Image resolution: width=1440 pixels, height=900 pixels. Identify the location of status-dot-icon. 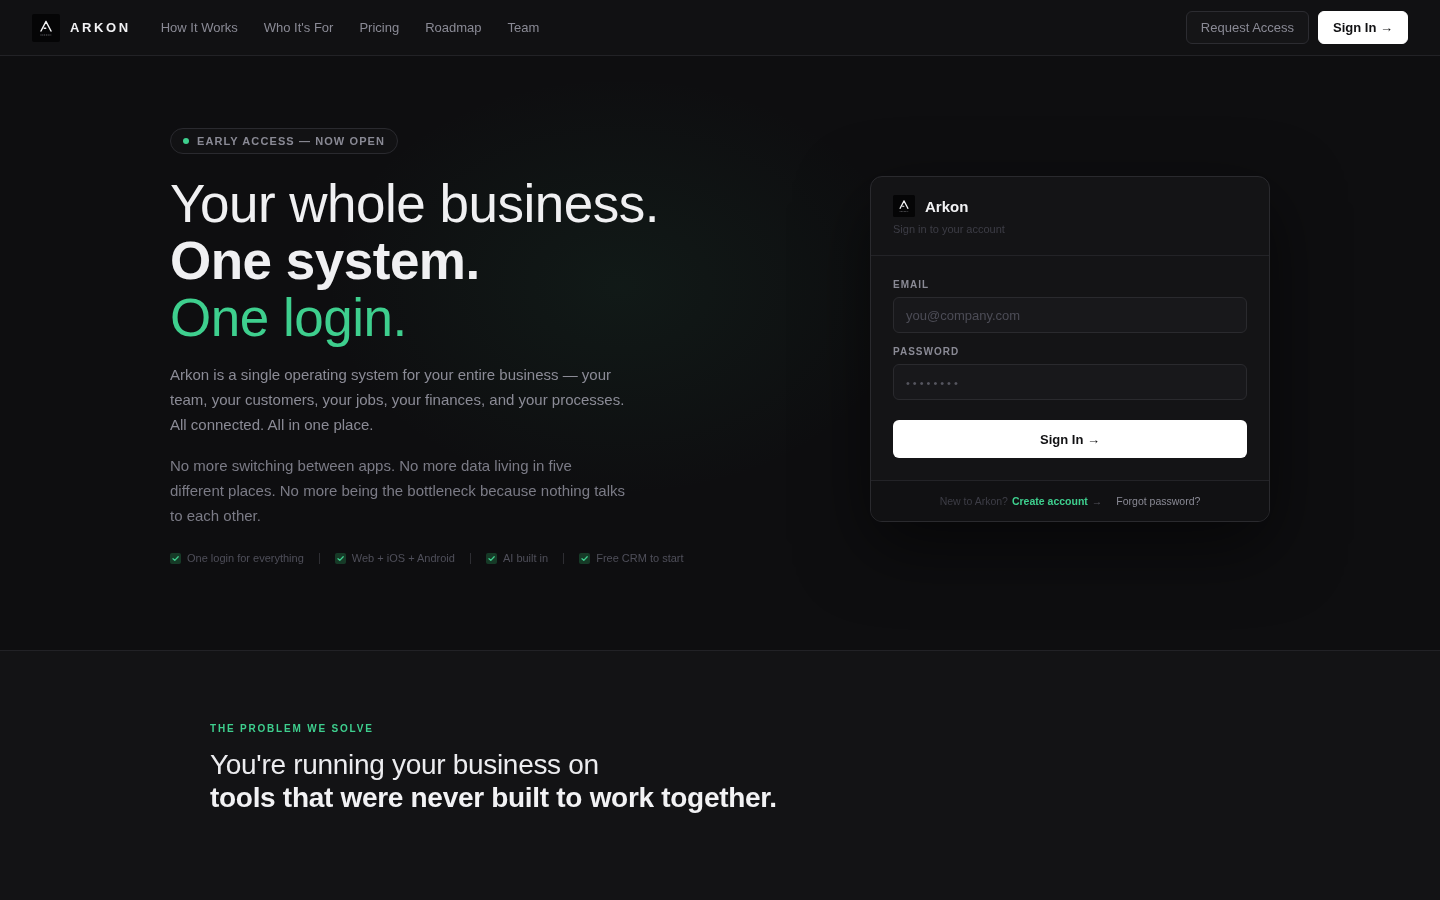
(186, 141).